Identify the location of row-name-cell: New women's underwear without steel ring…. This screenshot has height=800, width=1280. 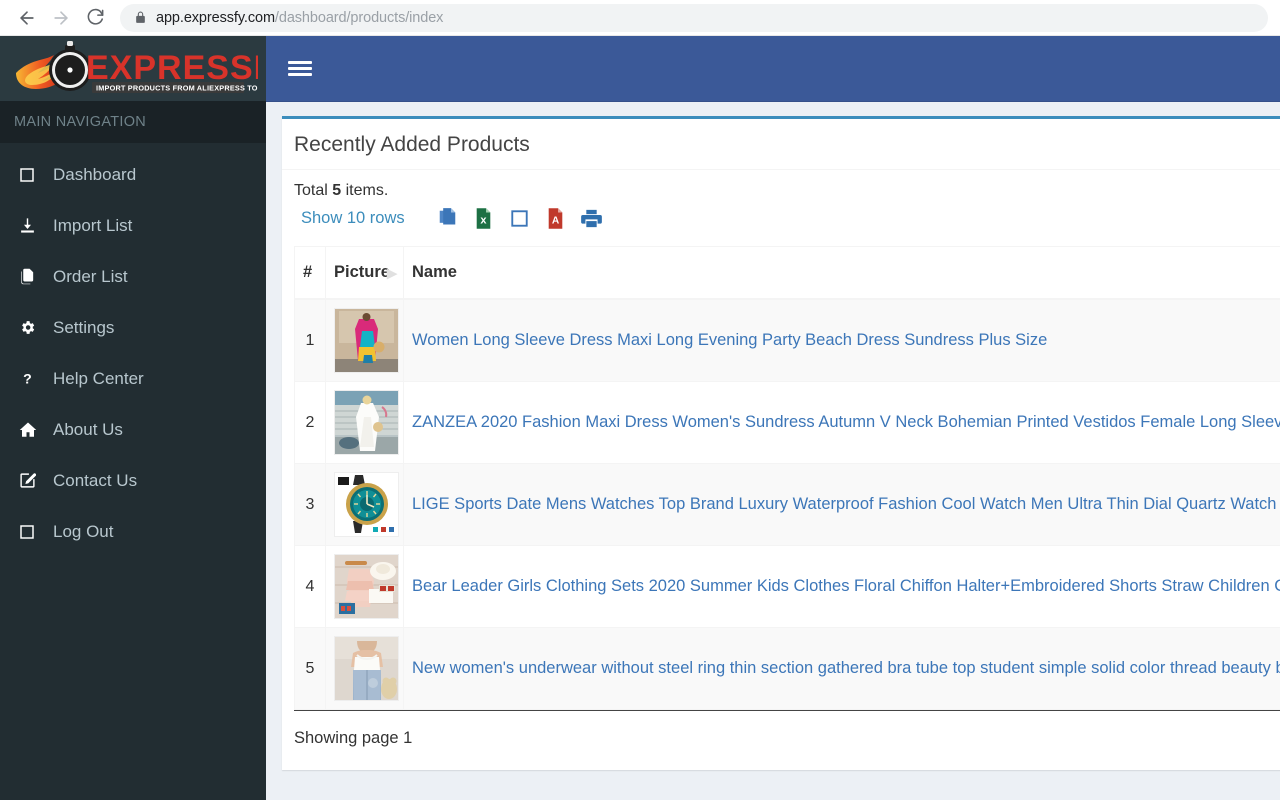
(841, 669).